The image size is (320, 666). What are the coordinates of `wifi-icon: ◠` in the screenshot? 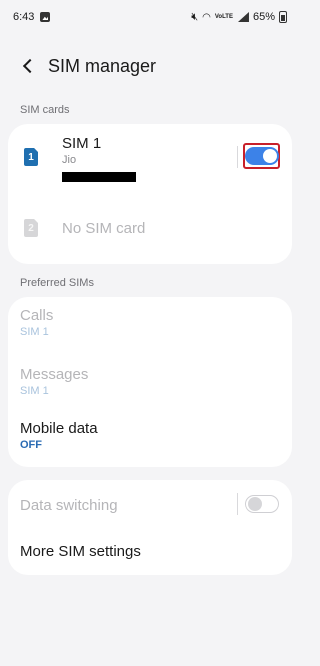 It's located at (206, 17).